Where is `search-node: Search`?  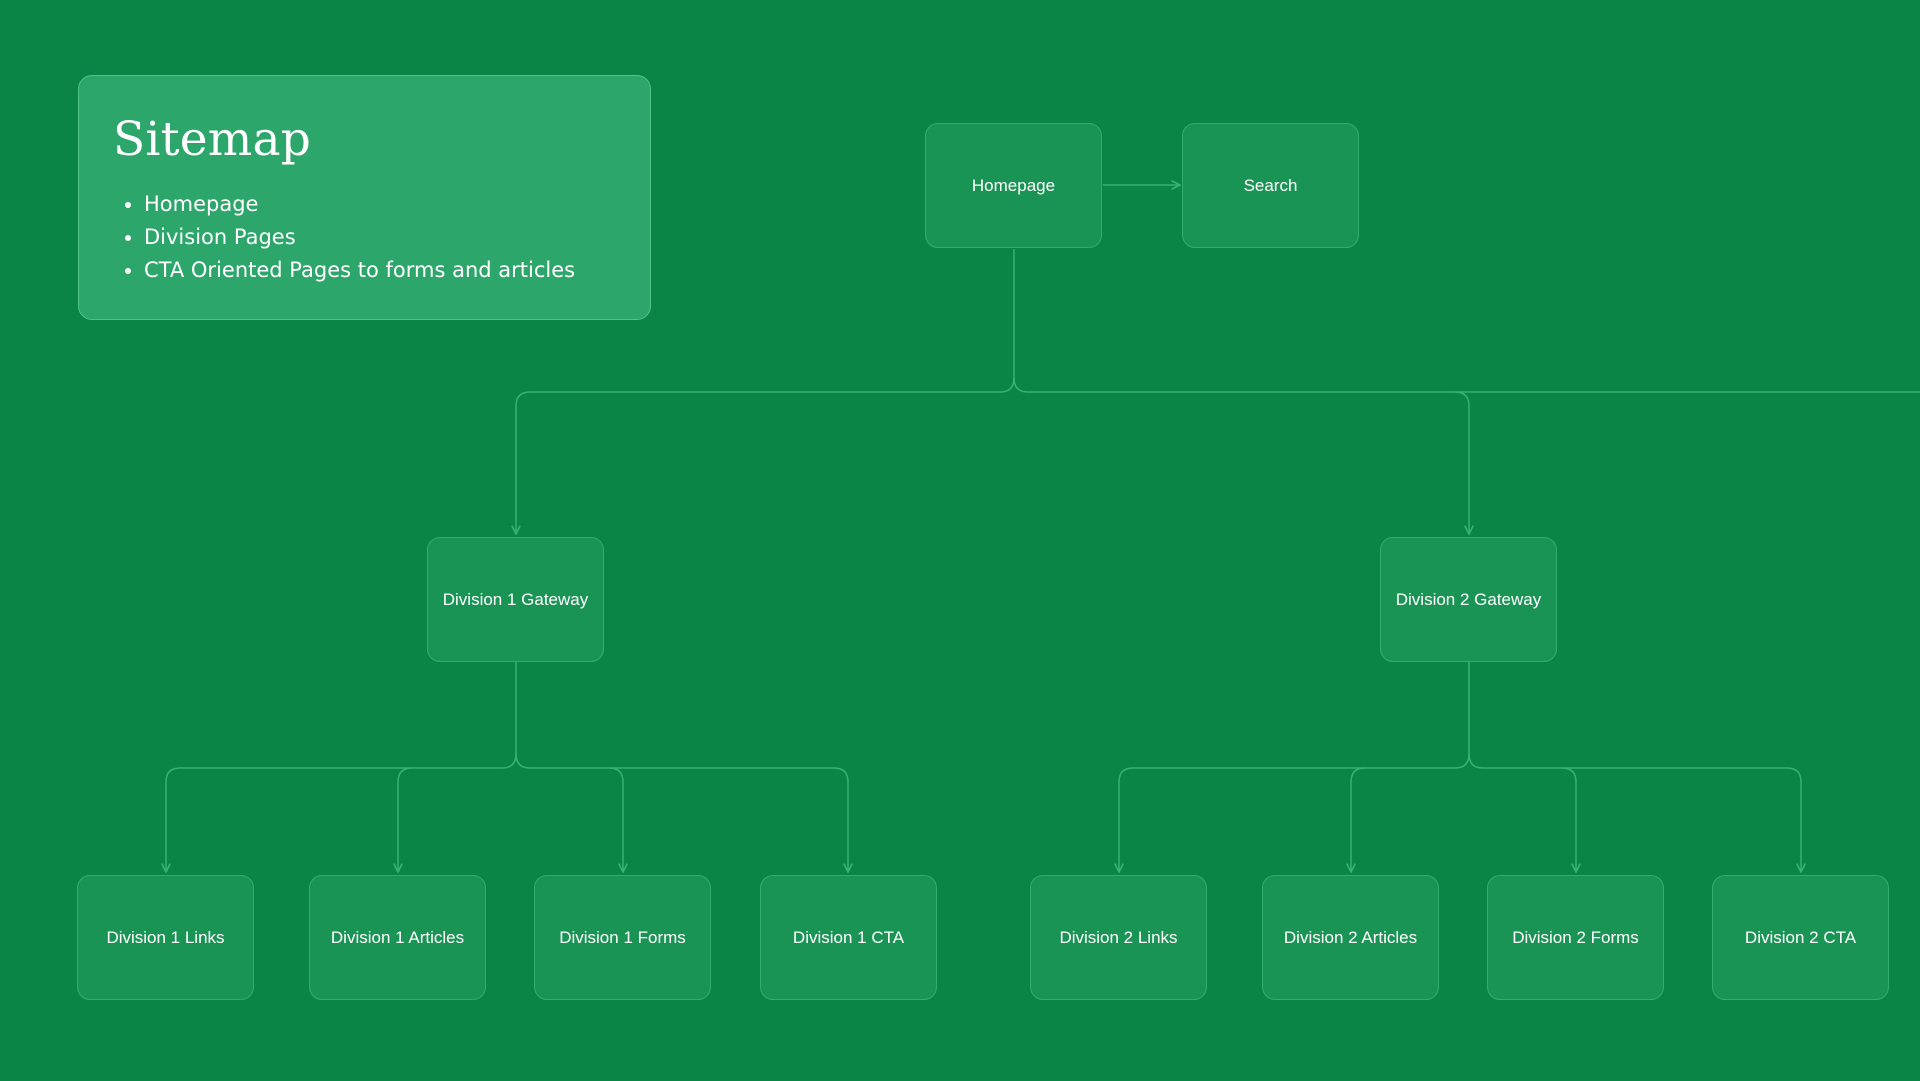 search-node: Search is located at coordinates (1270, 185).